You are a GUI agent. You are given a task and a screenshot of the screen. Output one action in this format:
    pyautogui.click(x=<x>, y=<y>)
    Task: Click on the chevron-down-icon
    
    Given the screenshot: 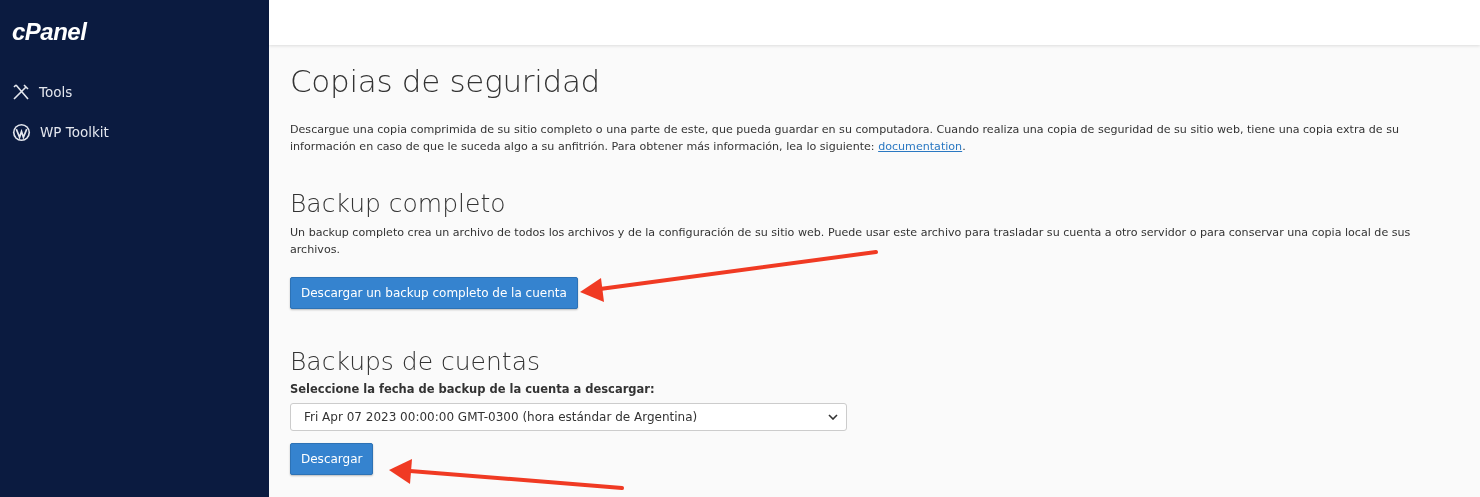 What is the action you would take?
    pyautogui.click(x=833, y=417)
    